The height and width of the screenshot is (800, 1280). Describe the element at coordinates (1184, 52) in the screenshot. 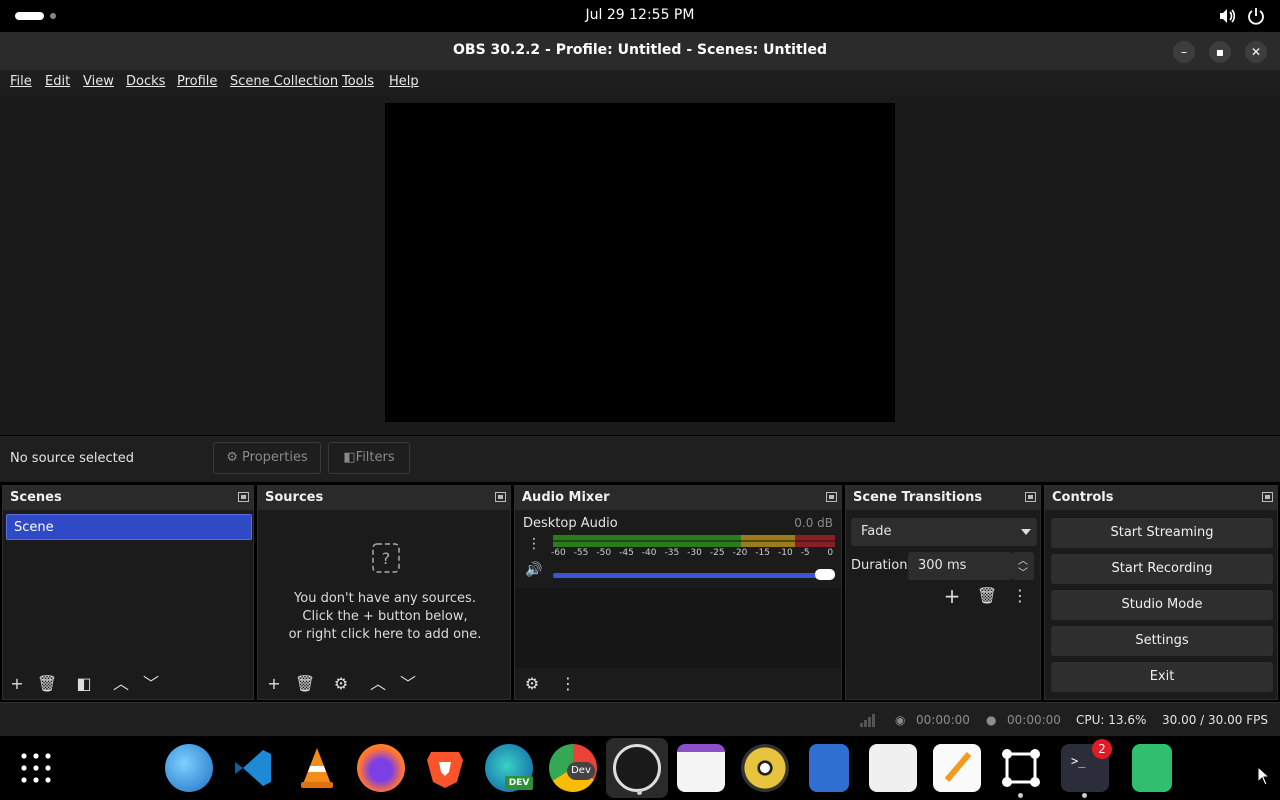

I see `minimize-button: –` at that location.